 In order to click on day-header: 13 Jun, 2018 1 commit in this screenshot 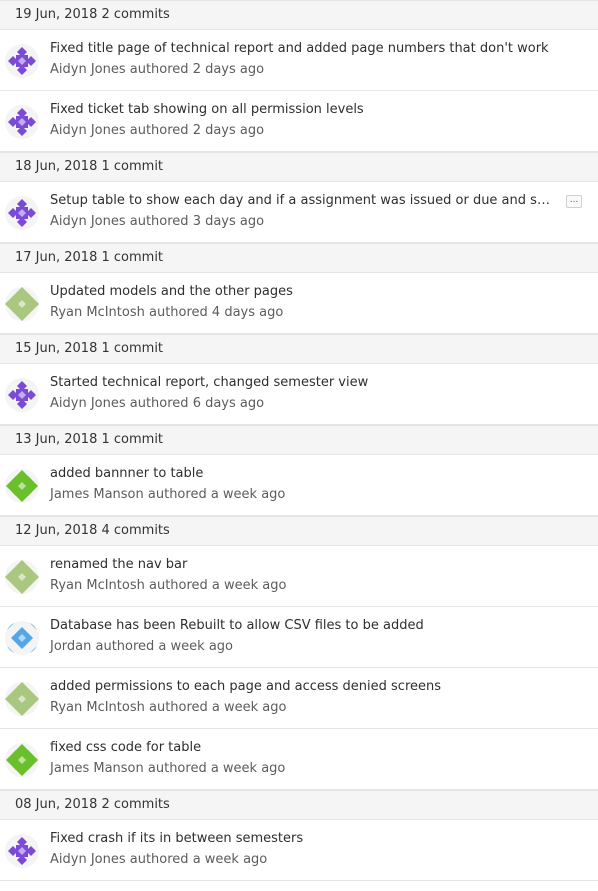, I will do `click(299, 440)`.